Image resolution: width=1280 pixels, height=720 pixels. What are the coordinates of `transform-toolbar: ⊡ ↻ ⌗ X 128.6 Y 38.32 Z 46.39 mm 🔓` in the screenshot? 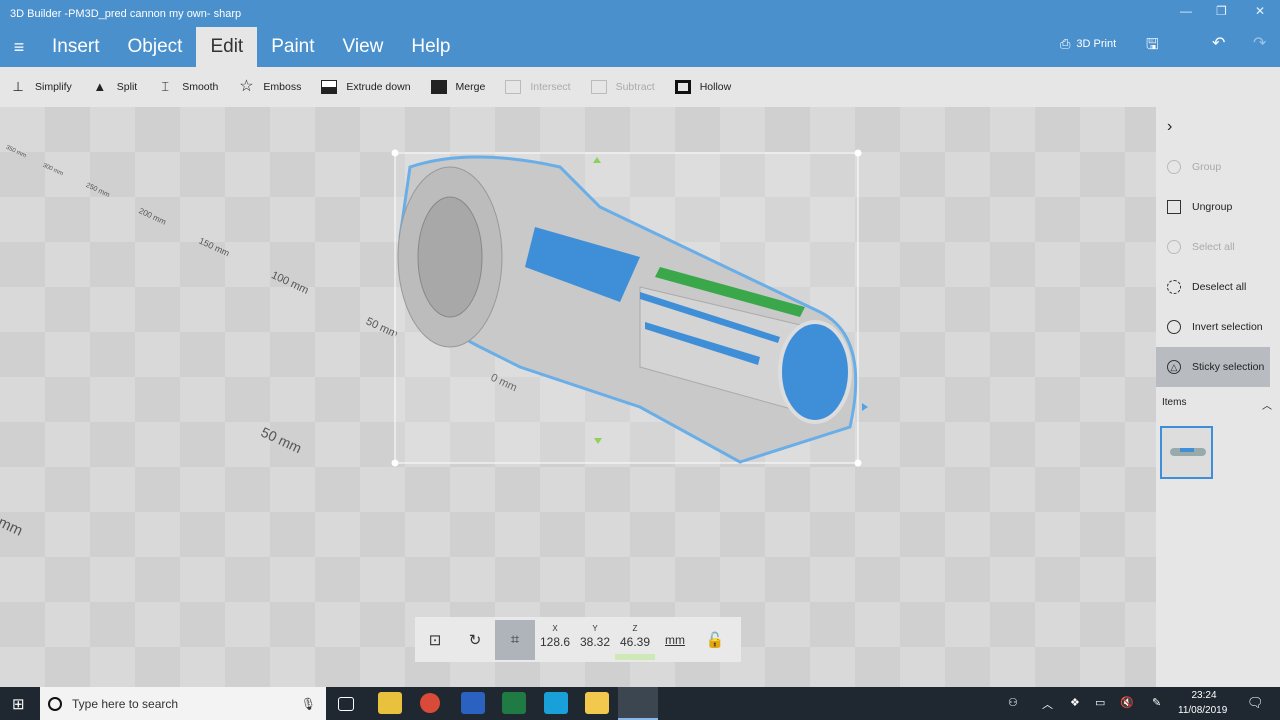 It's located at (578, 639).